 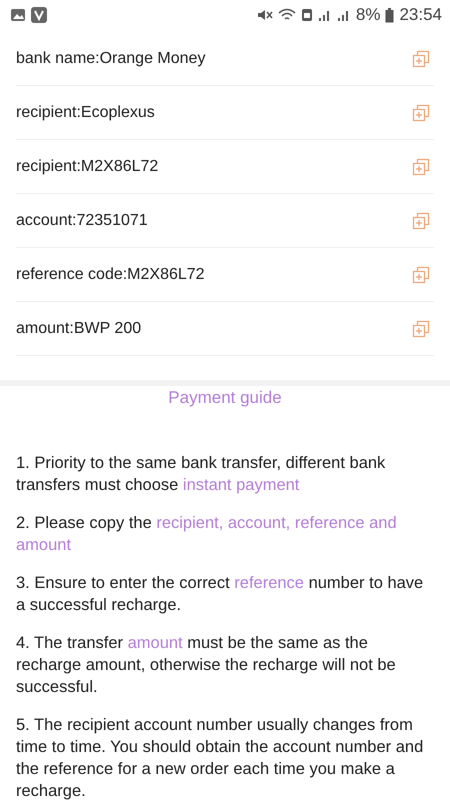 I want to click on detail-text: amount:BWP 200, so click(x=79, y=329).